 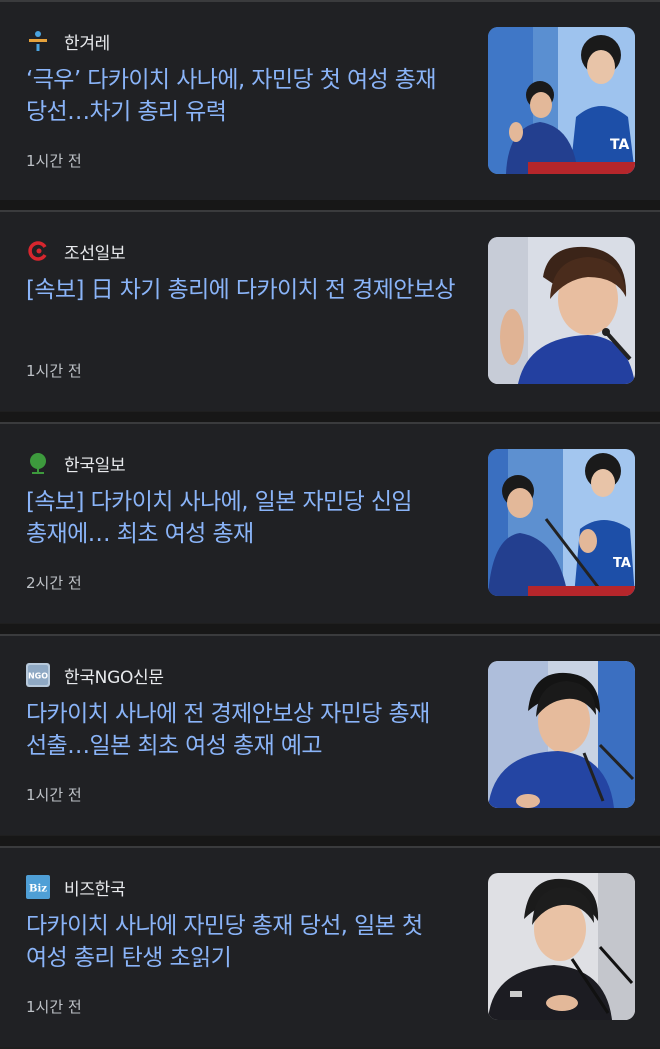 What do you see at coordinates (87, 43) in the screenshot?
I see `source-name: 한겨레` at bounding box center [87, 43].